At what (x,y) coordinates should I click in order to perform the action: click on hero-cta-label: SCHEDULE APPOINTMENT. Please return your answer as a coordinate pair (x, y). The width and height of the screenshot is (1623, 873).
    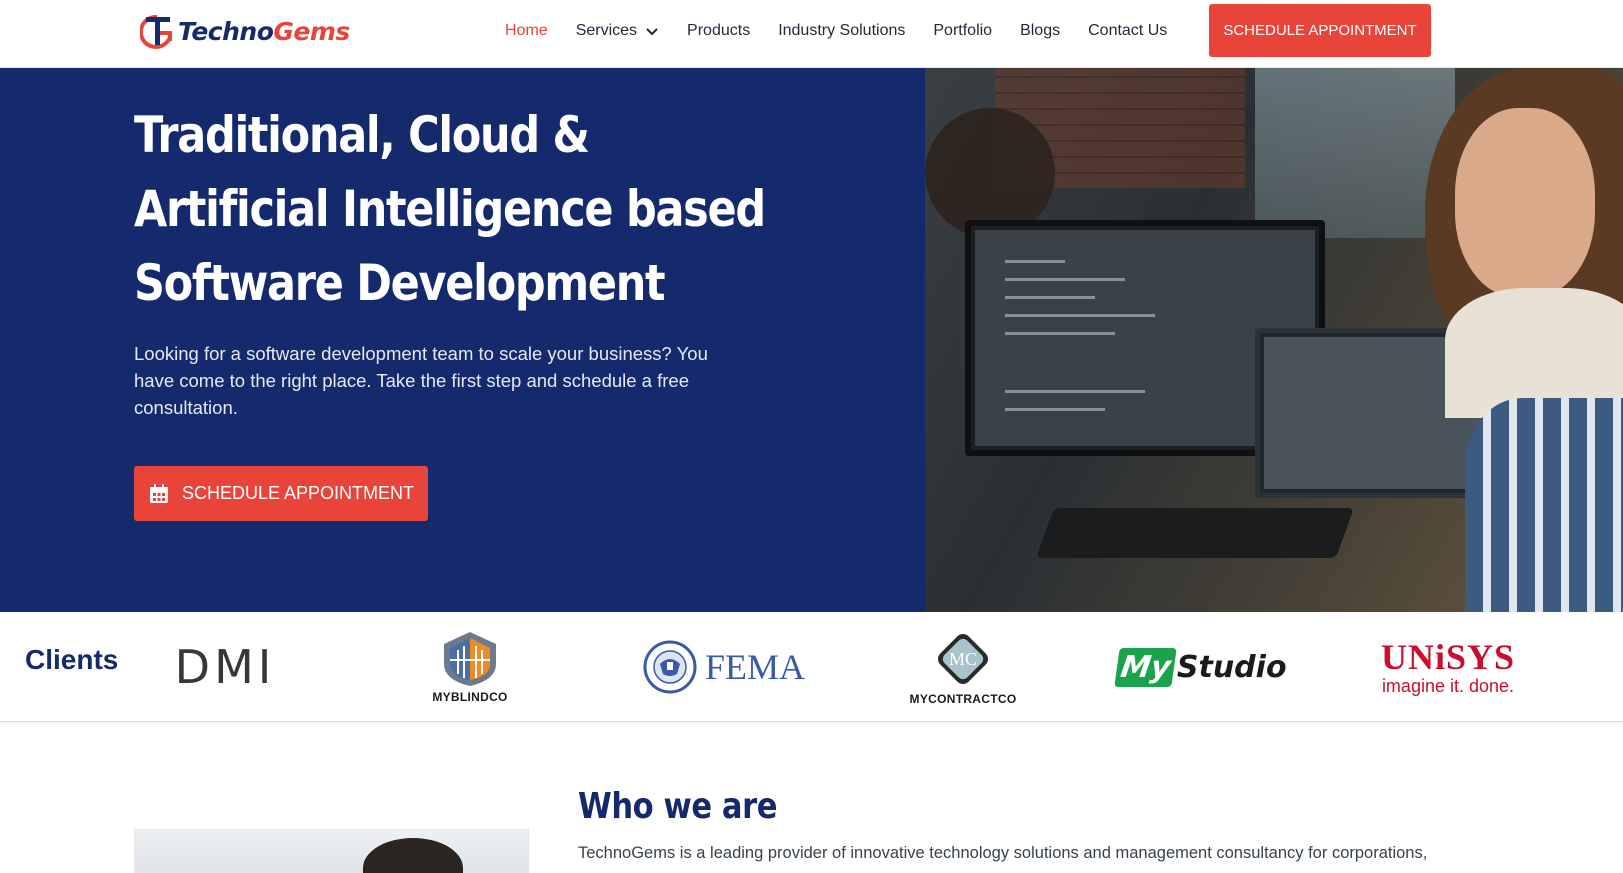
    Looking at the image, I should click on (298, 493).